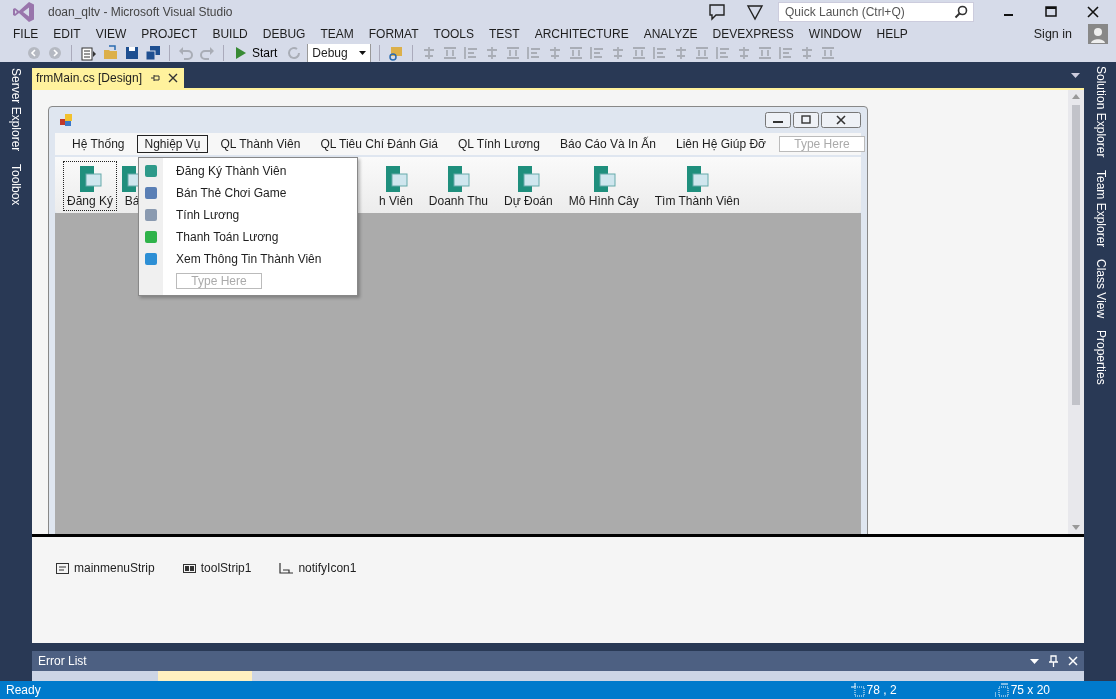 The width and height of the screenshot is (1116, 699). What do you see at coordinates (603, 186) in the screenshot?
I see `toolstrip-button: Mô Hình Cây` at bounding box center [603, 186].